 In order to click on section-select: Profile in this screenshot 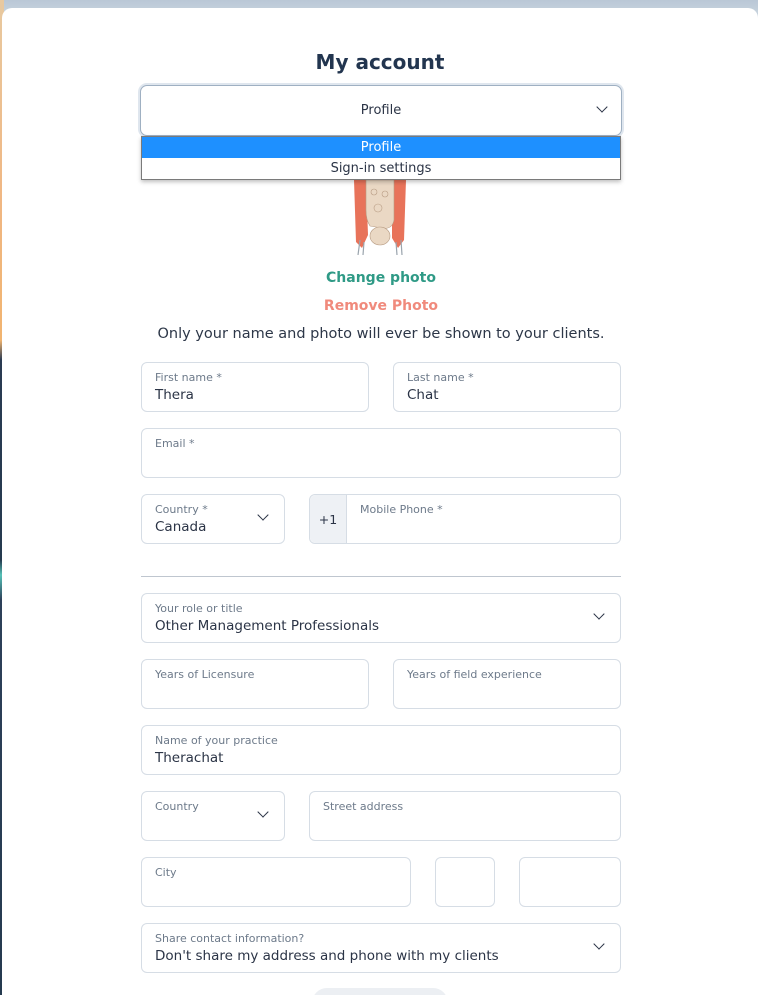, I will do `click(381, 110)`.